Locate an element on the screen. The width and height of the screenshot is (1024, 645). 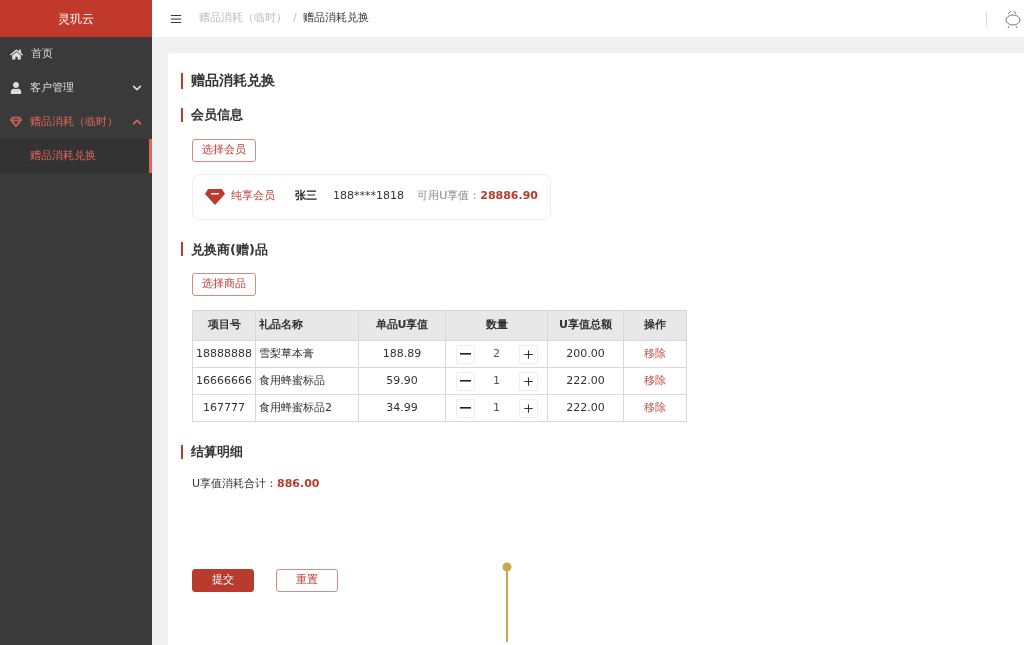
total-label: U享值消耗合计： is located at coordinates (235, 483).